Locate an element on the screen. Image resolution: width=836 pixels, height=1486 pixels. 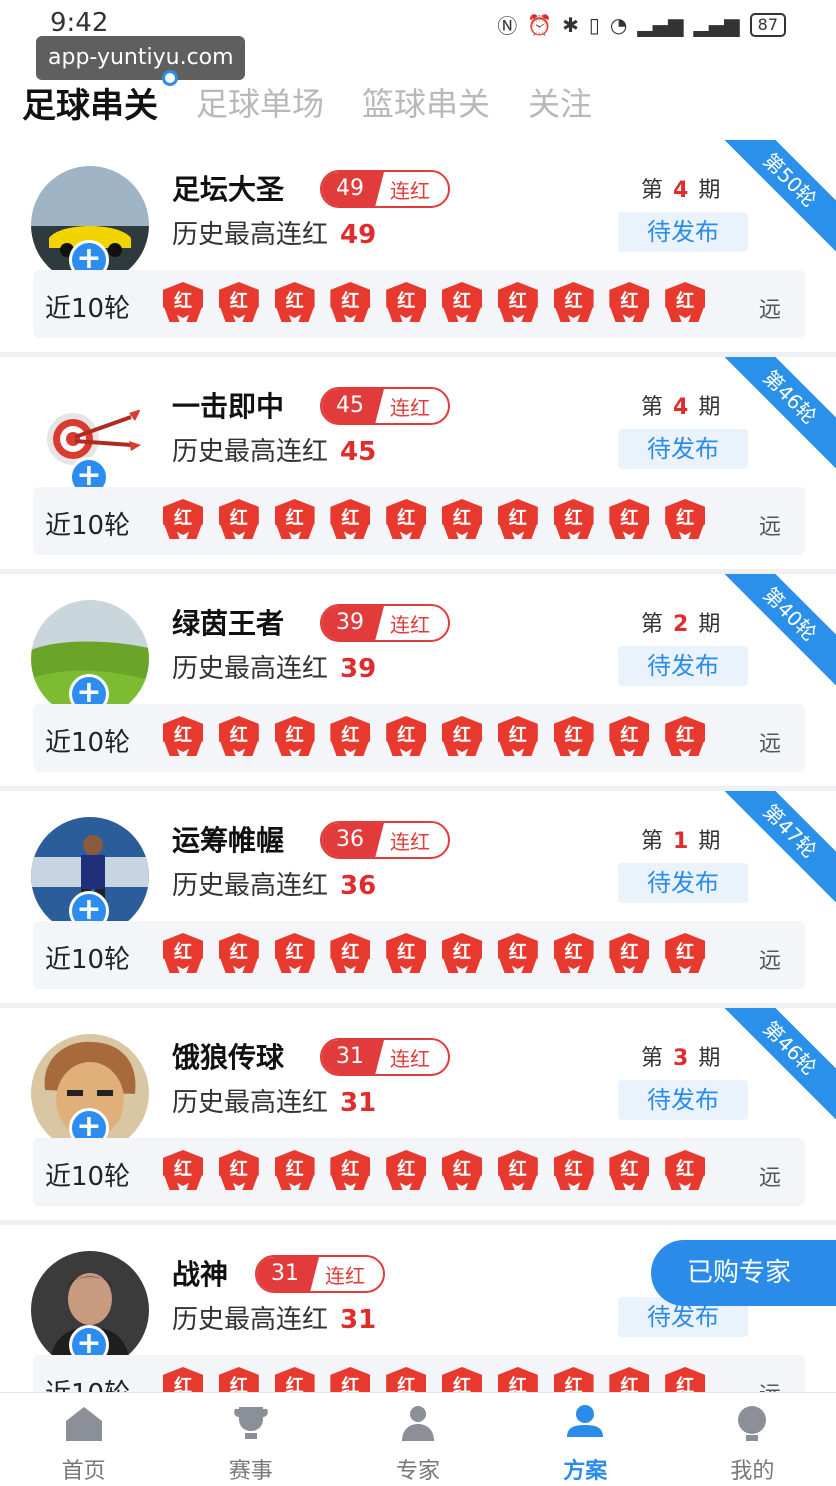
tab-active-dot is located at coordinates (170, 77).